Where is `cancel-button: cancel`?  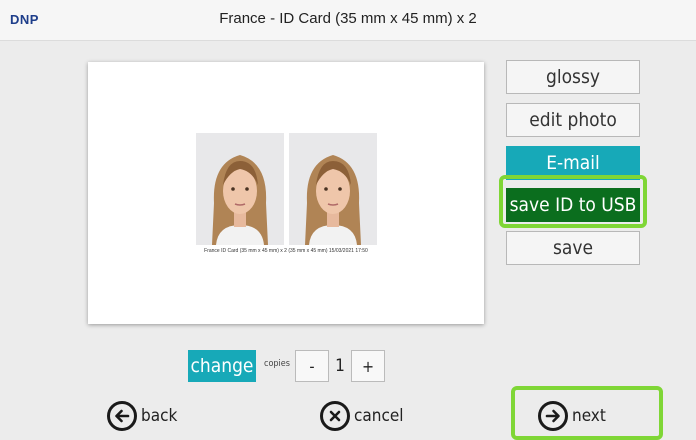
cancel-button: cancel is located at coordinates (362, 416).